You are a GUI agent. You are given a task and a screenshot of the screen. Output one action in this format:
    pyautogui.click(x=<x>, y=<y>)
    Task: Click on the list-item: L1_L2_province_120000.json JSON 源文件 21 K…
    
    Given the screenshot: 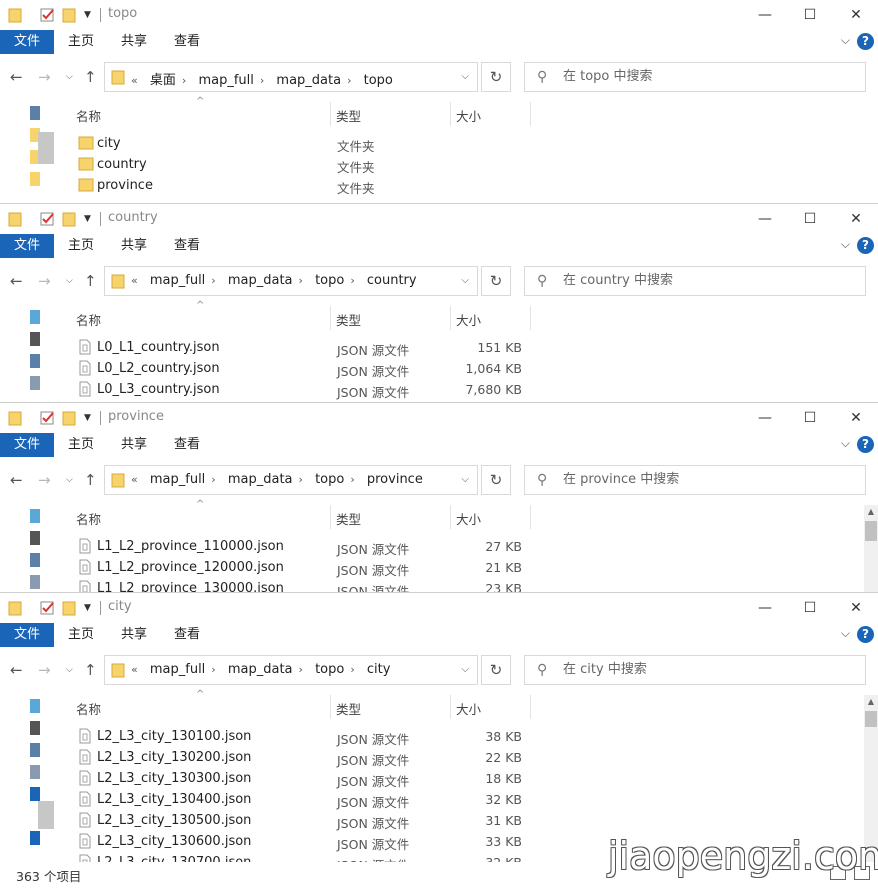 What is the action you would take?
    pyautogui.click(x=430, y=568)
    